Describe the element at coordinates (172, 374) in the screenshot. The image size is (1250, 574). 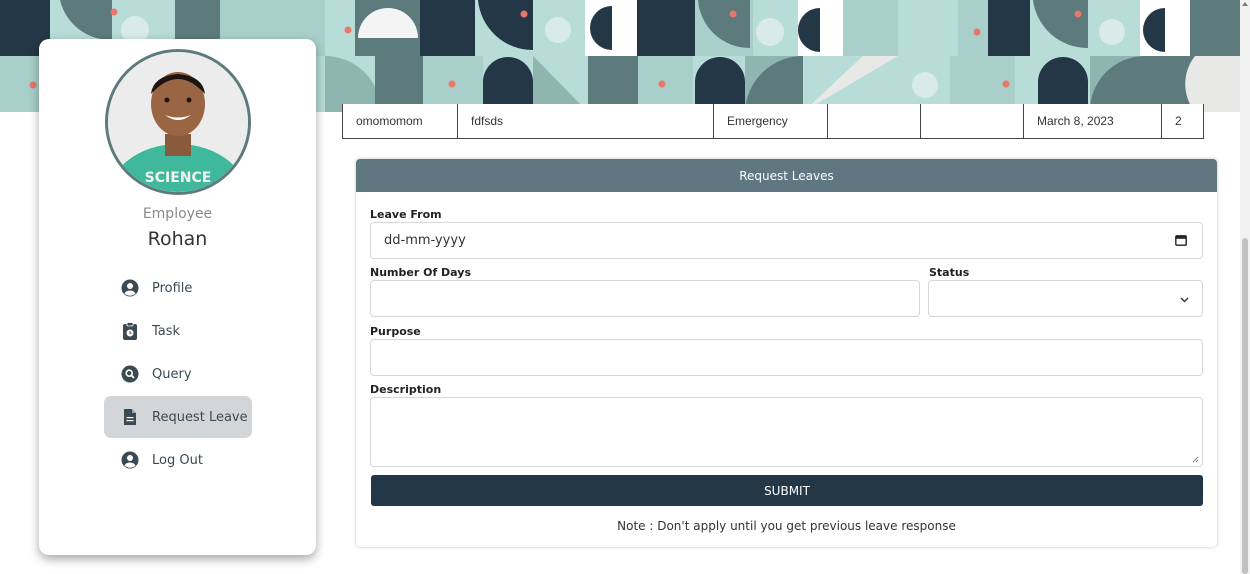
I see `nav-label-query: Query` at that location.